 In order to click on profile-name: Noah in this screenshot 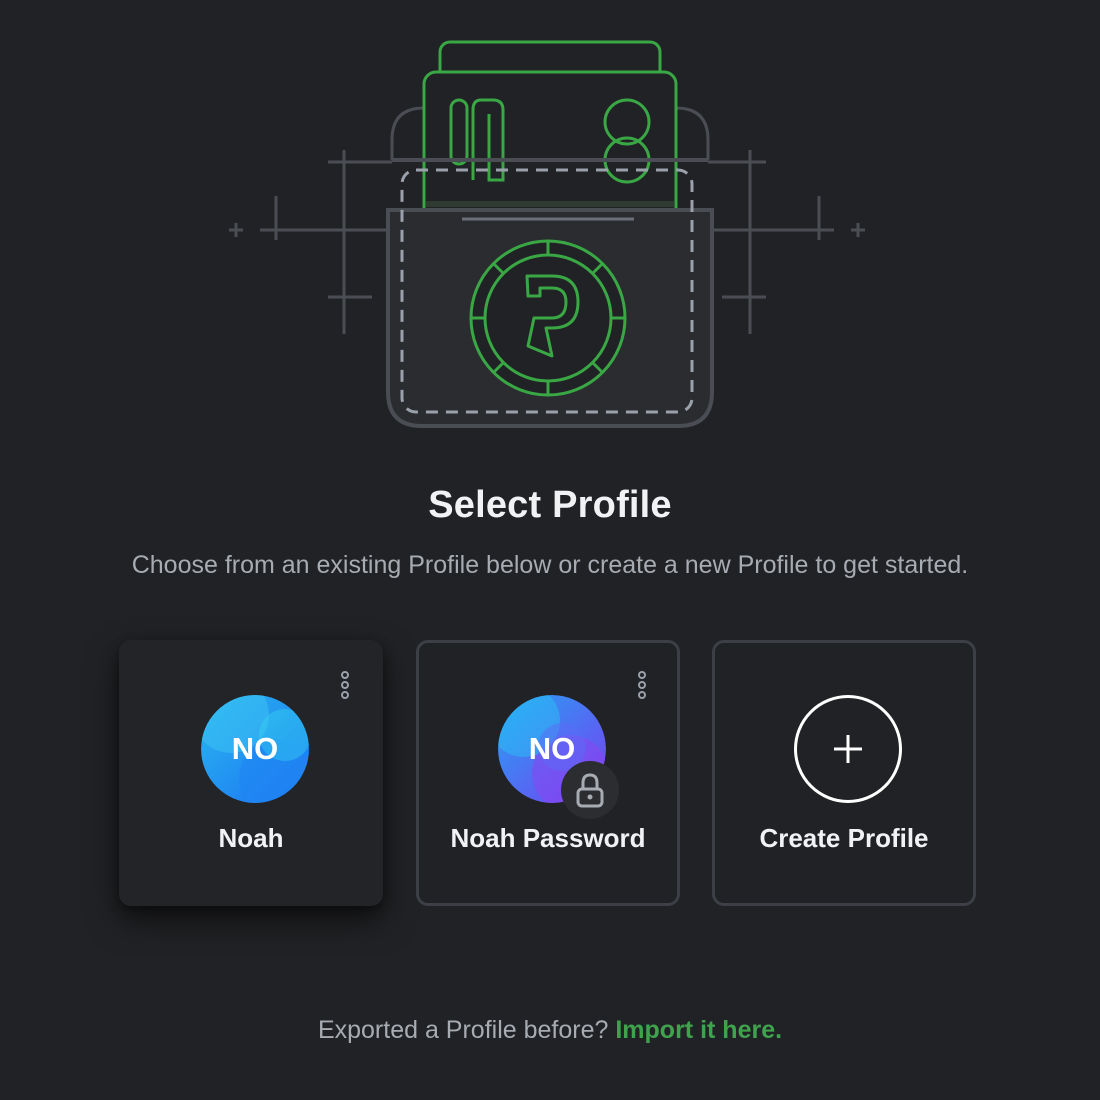, I will do `click(251, 838)`.